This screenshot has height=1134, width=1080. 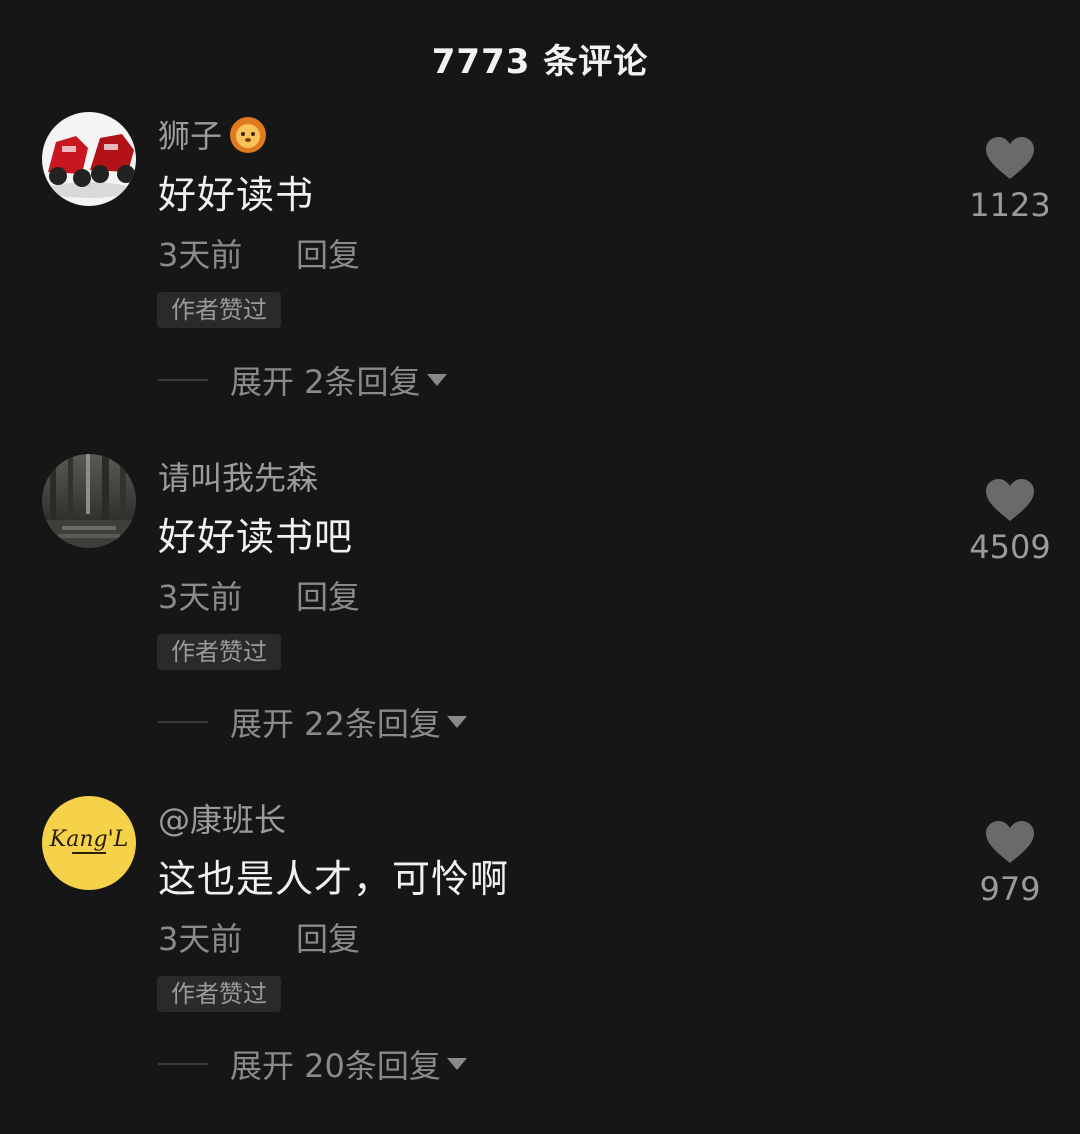 What do you see at coordinates (1010, 205) in the screenshot?
I see `like-count: 1123` at bounding box center [1010, 205].